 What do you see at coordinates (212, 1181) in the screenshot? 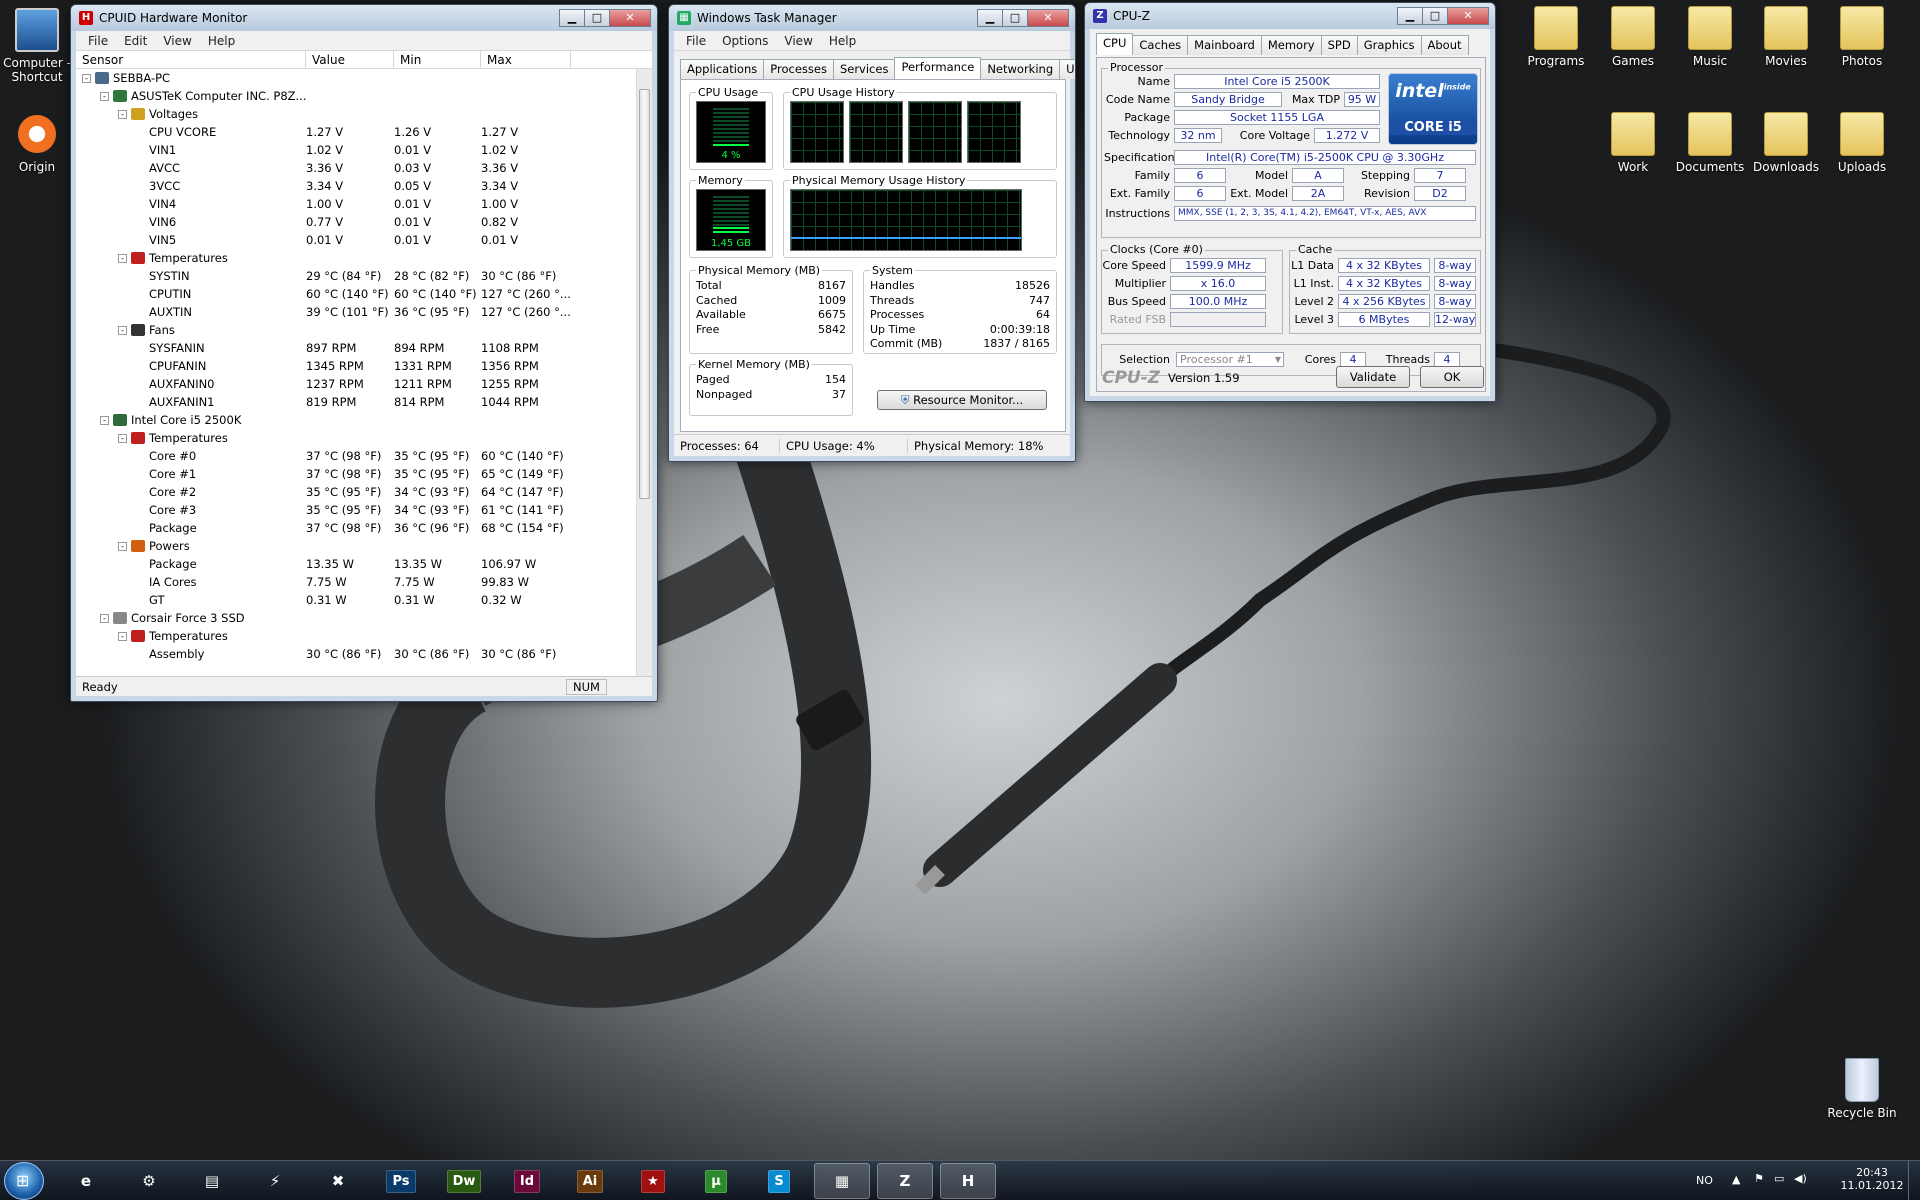
I see `taskbar-button-file-explorer: ▤` at bounding box center [212, 1181].